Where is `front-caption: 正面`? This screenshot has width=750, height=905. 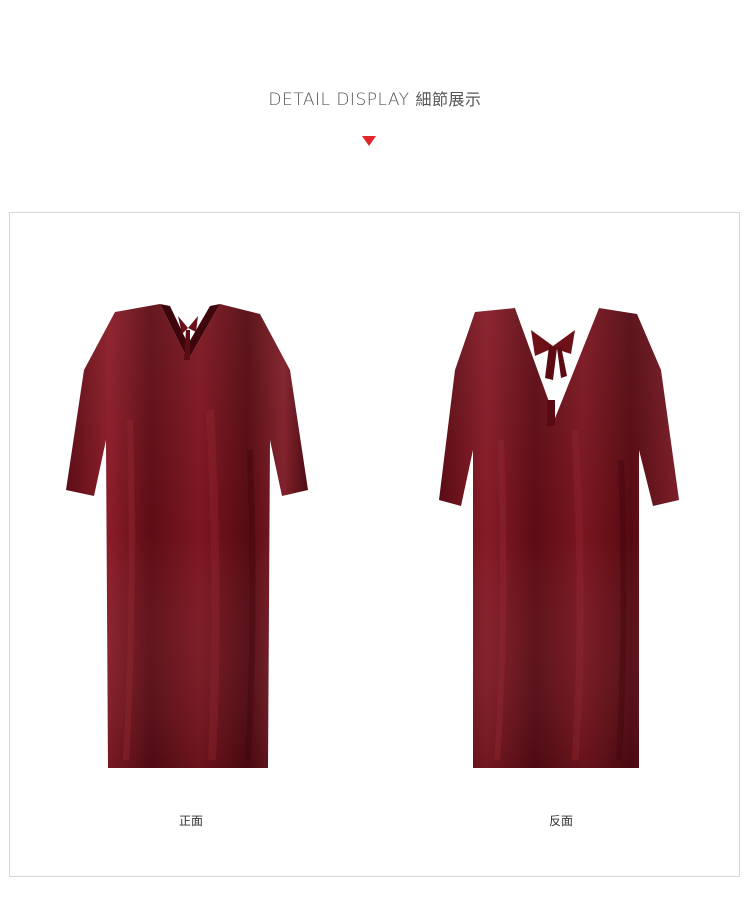 front-caption: 正面 is located at coordinates (191, 821).